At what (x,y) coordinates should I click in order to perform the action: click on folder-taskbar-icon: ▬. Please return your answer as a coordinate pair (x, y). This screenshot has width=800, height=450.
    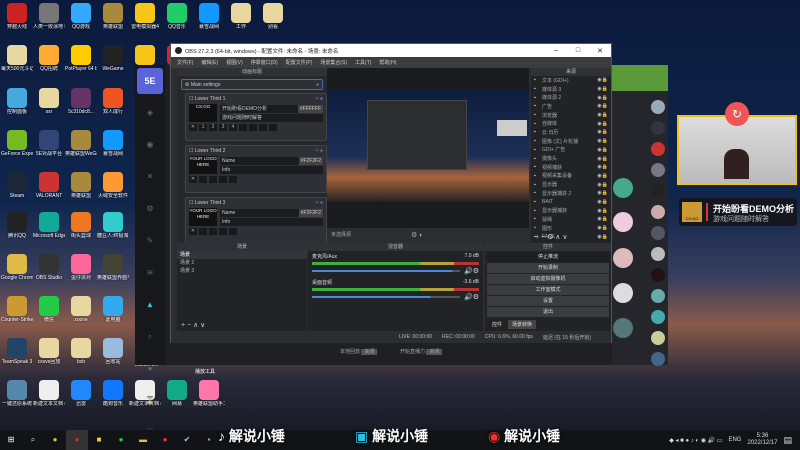
    Looking at the image, I should click on (143, 440).